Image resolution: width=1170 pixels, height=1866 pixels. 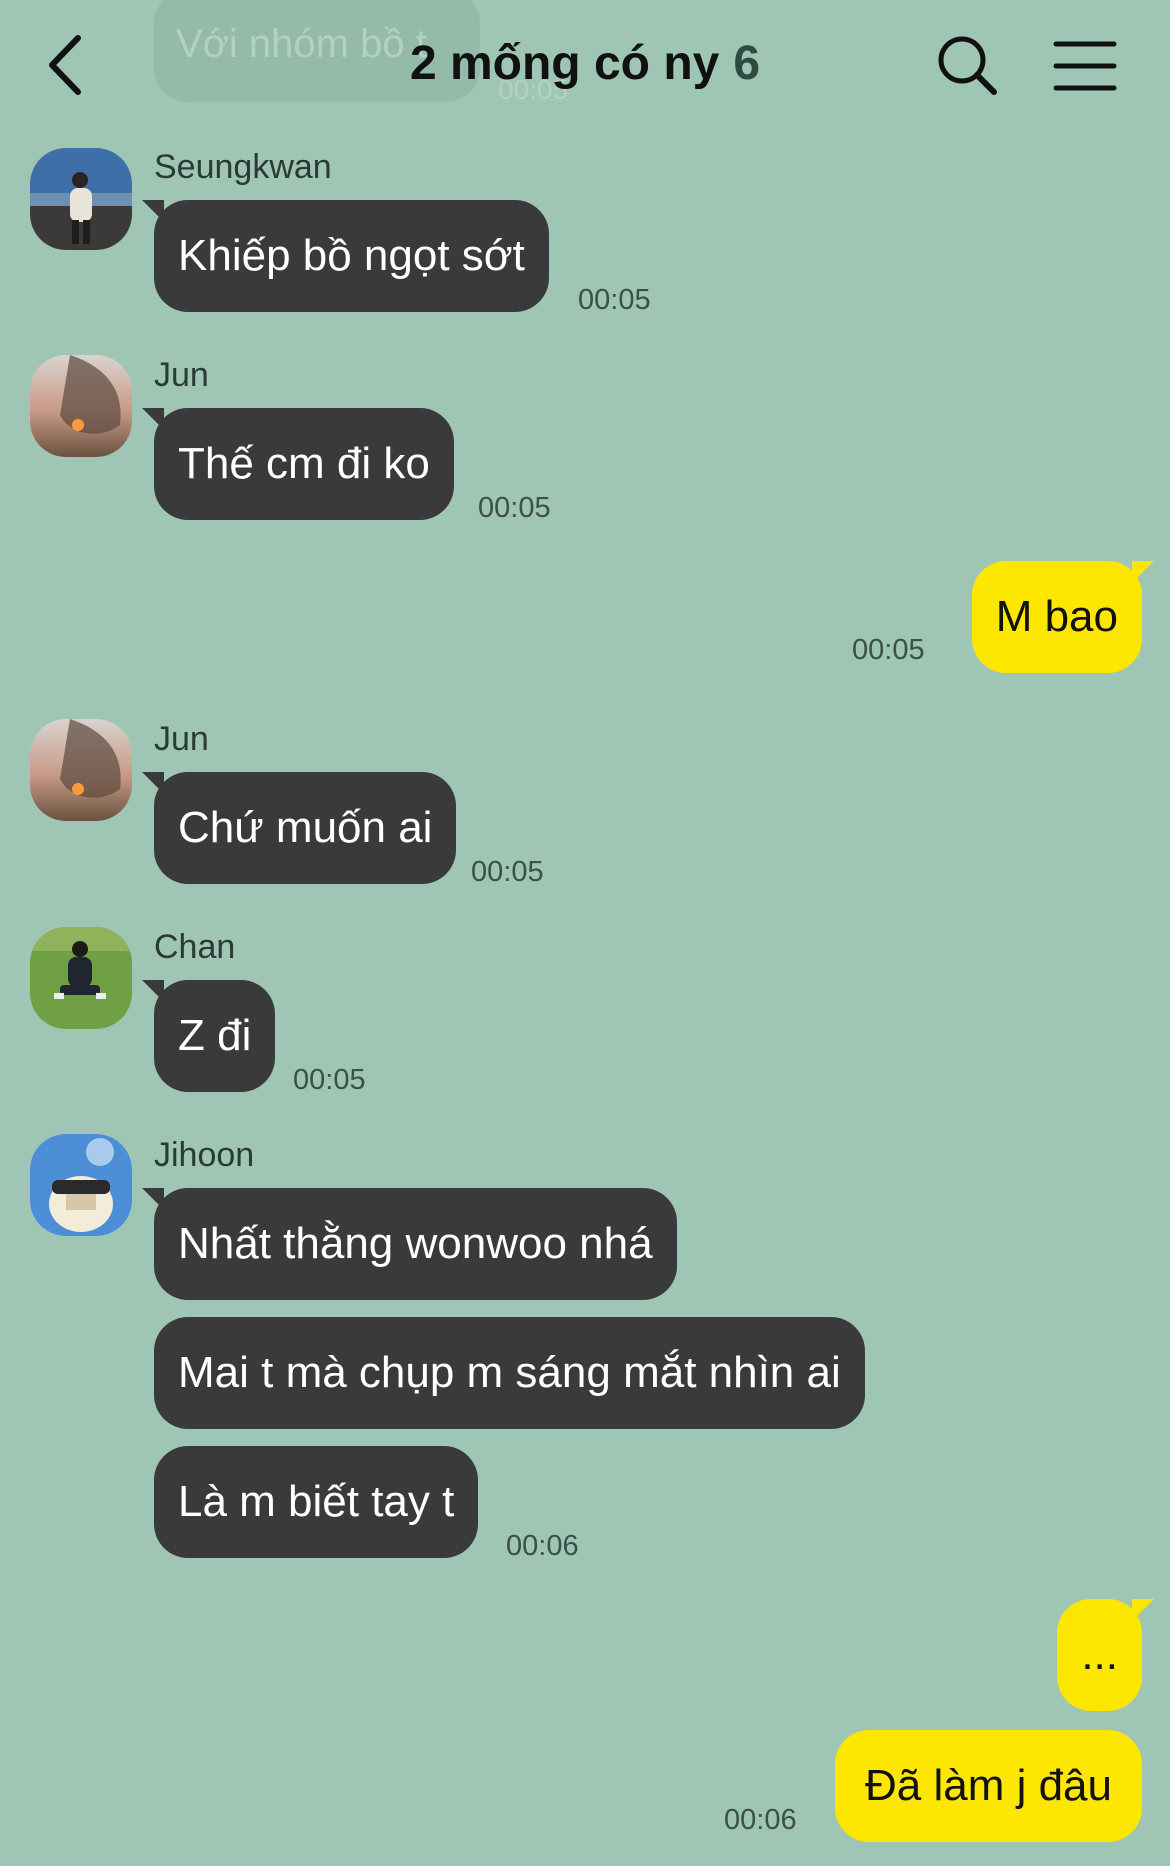 I want to click on chevron-left-icon, so click(x=65, y=65).